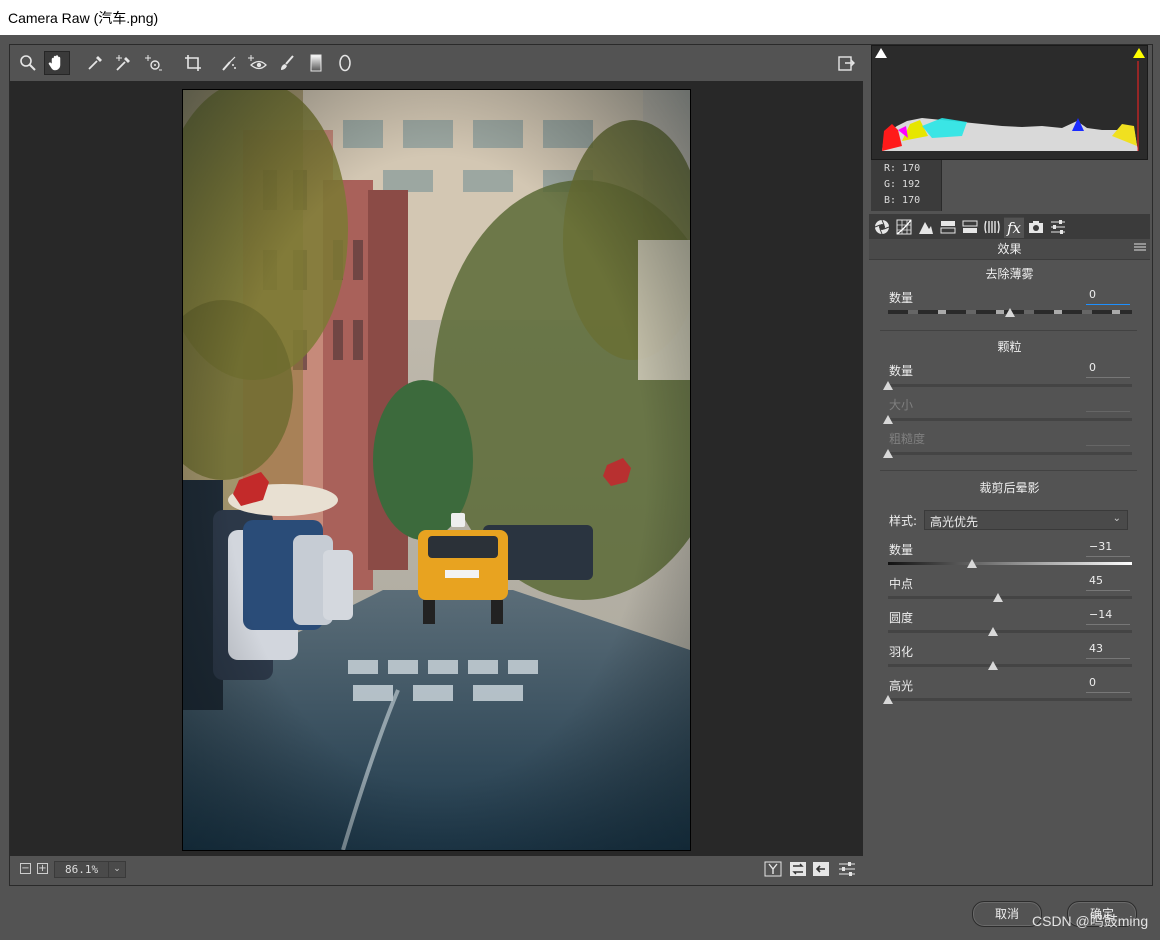 The width and height of the screenshot is (1160, 940). Describe the element at coordinates (1009, 249) in the screenshot. I see `panel-title-text: 效果` at that location.